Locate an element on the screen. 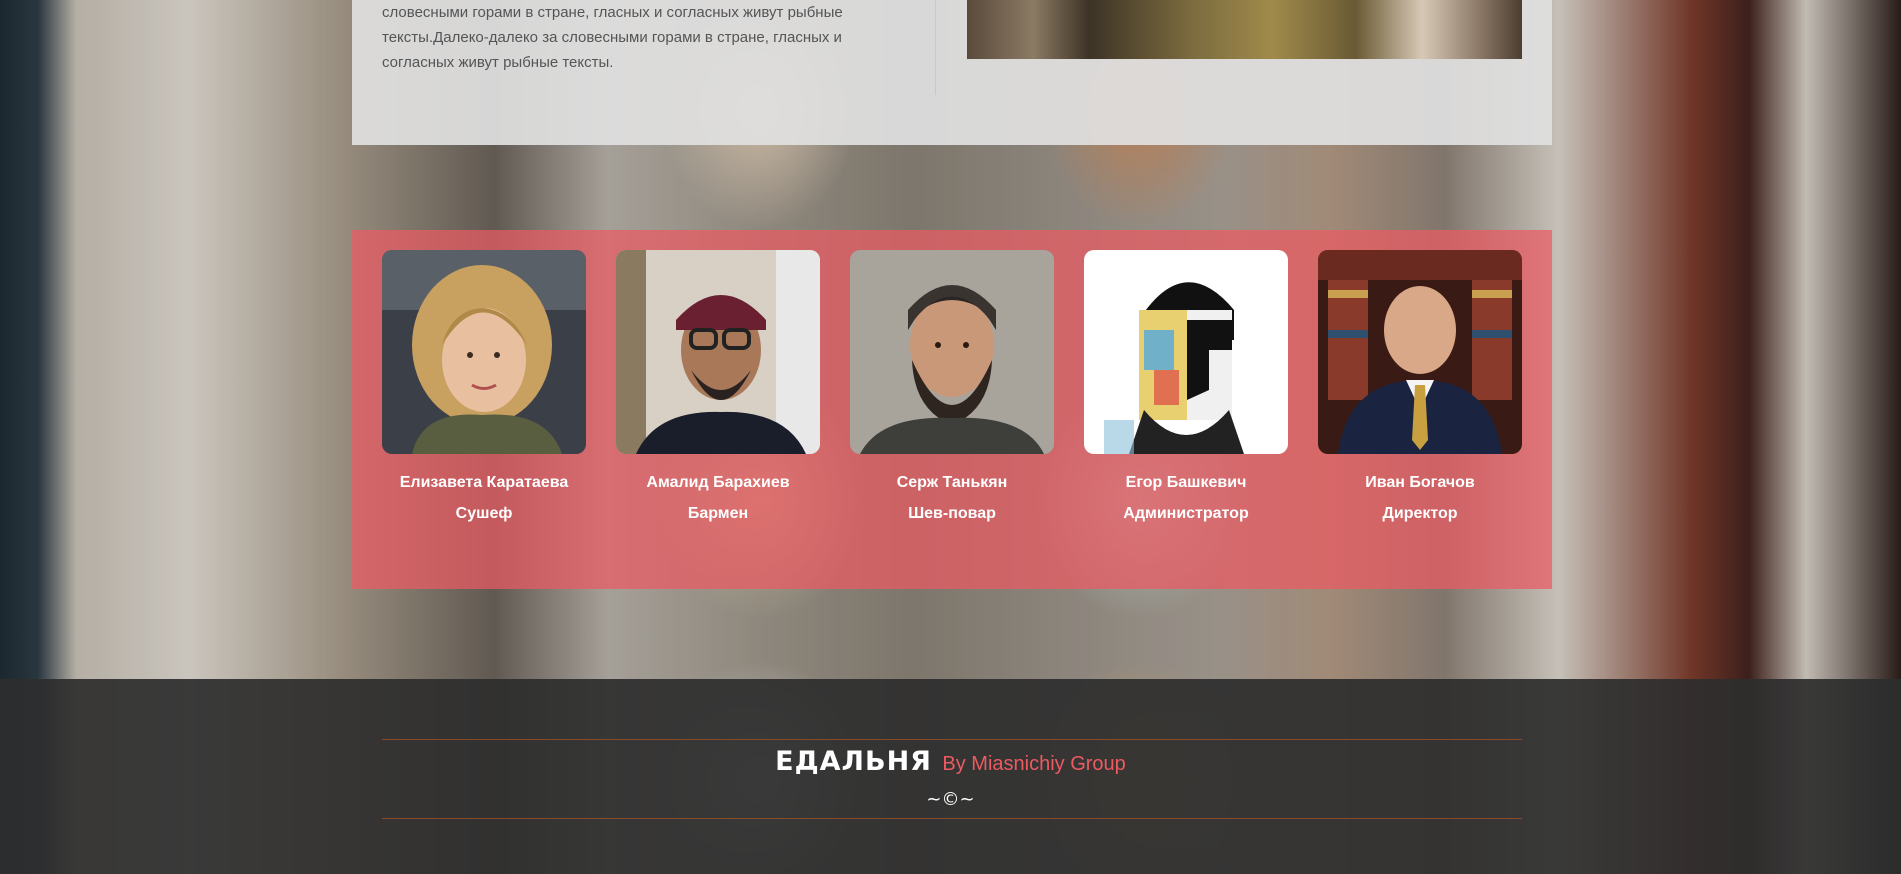  member-name: Елизавета Каратаева is located at coordinates (484, 482).